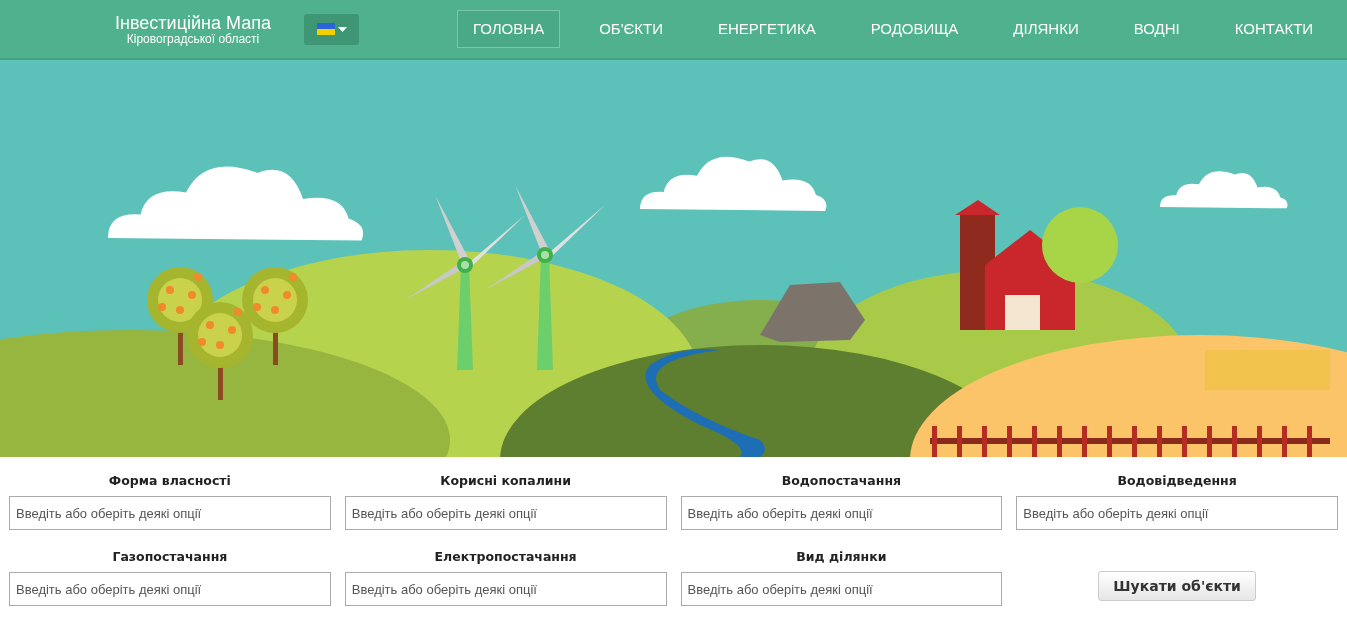 The height and width of the screenshot is (635, 1347). I want to click on nav-link: ЕНЕРГЕТИКА, so click(767, 29).